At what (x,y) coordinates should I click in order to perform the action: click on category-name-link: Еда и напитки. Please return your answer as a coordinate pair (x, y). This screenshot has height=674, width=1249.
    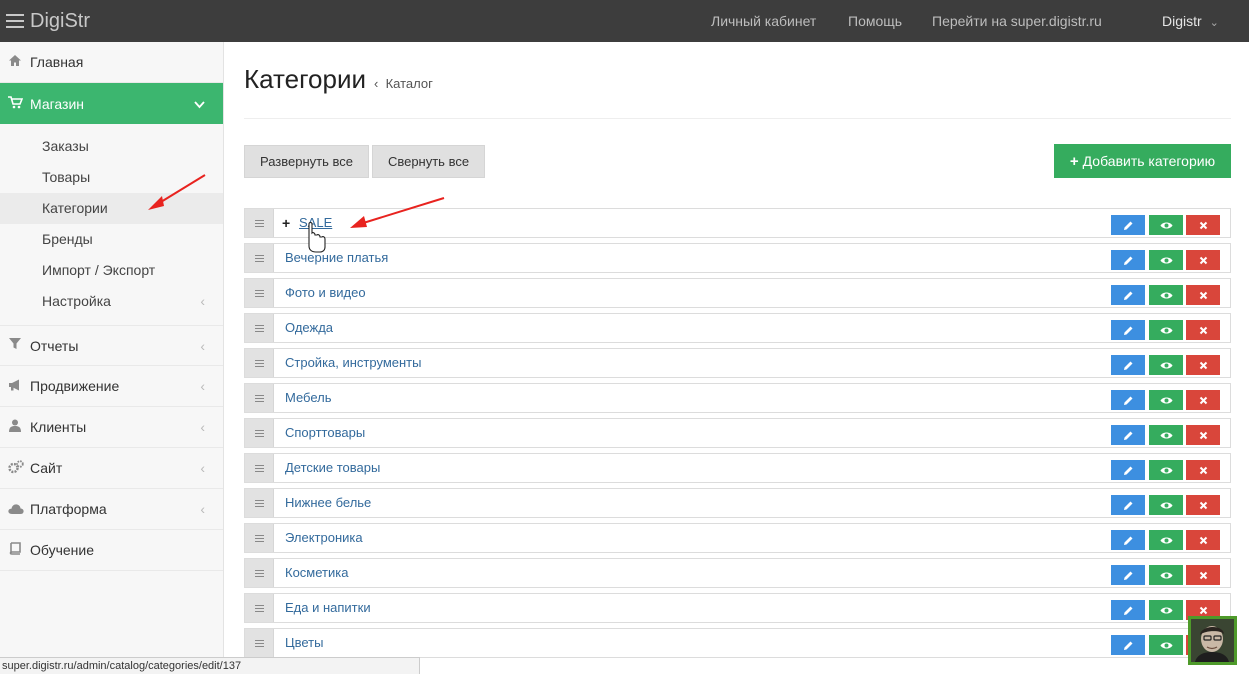
    Looking at the image, I should click on (328, 608).